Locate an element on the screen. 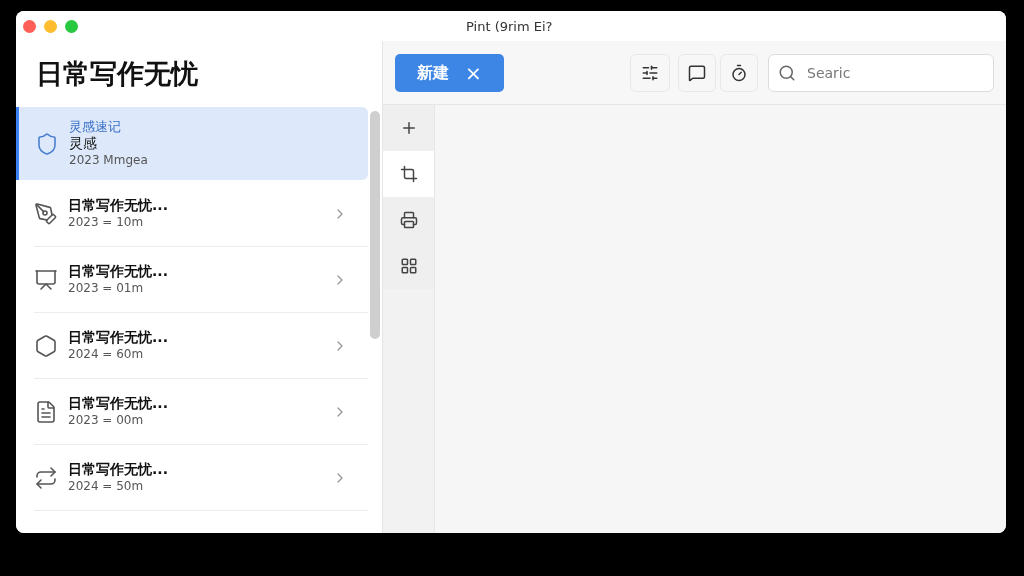 The height and width of the screenshot is (576, 1024). crop-icon is located at coordinates (408, 174).